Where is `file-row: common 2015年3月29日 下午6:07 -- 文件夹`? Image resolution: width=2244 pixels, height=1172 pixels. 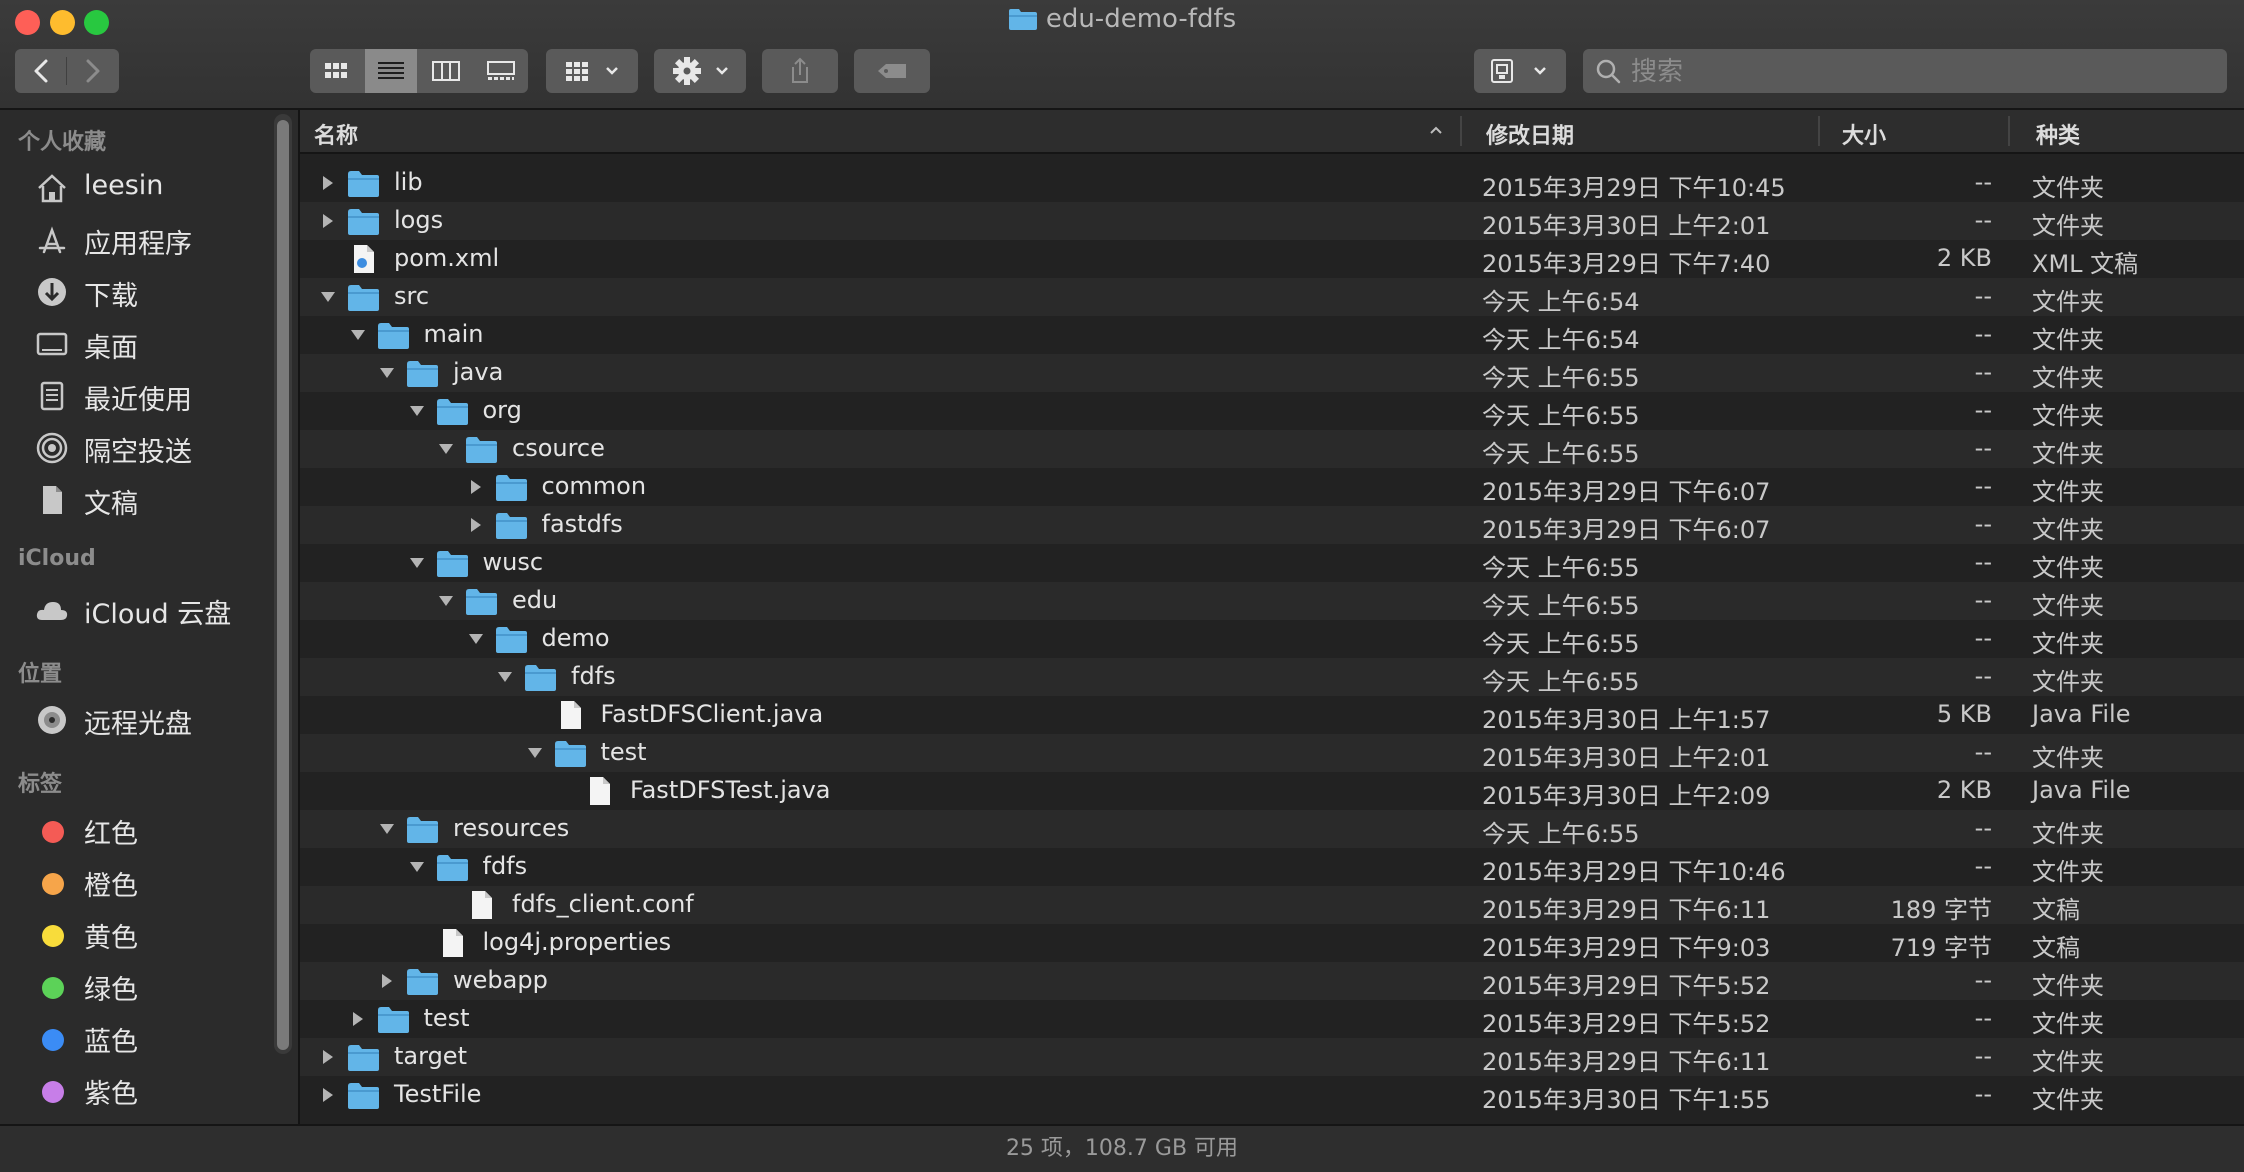 file-row: common 2015年3月29日 下午6:07 -- 文件夹 is located at coordinates (1272, 487).